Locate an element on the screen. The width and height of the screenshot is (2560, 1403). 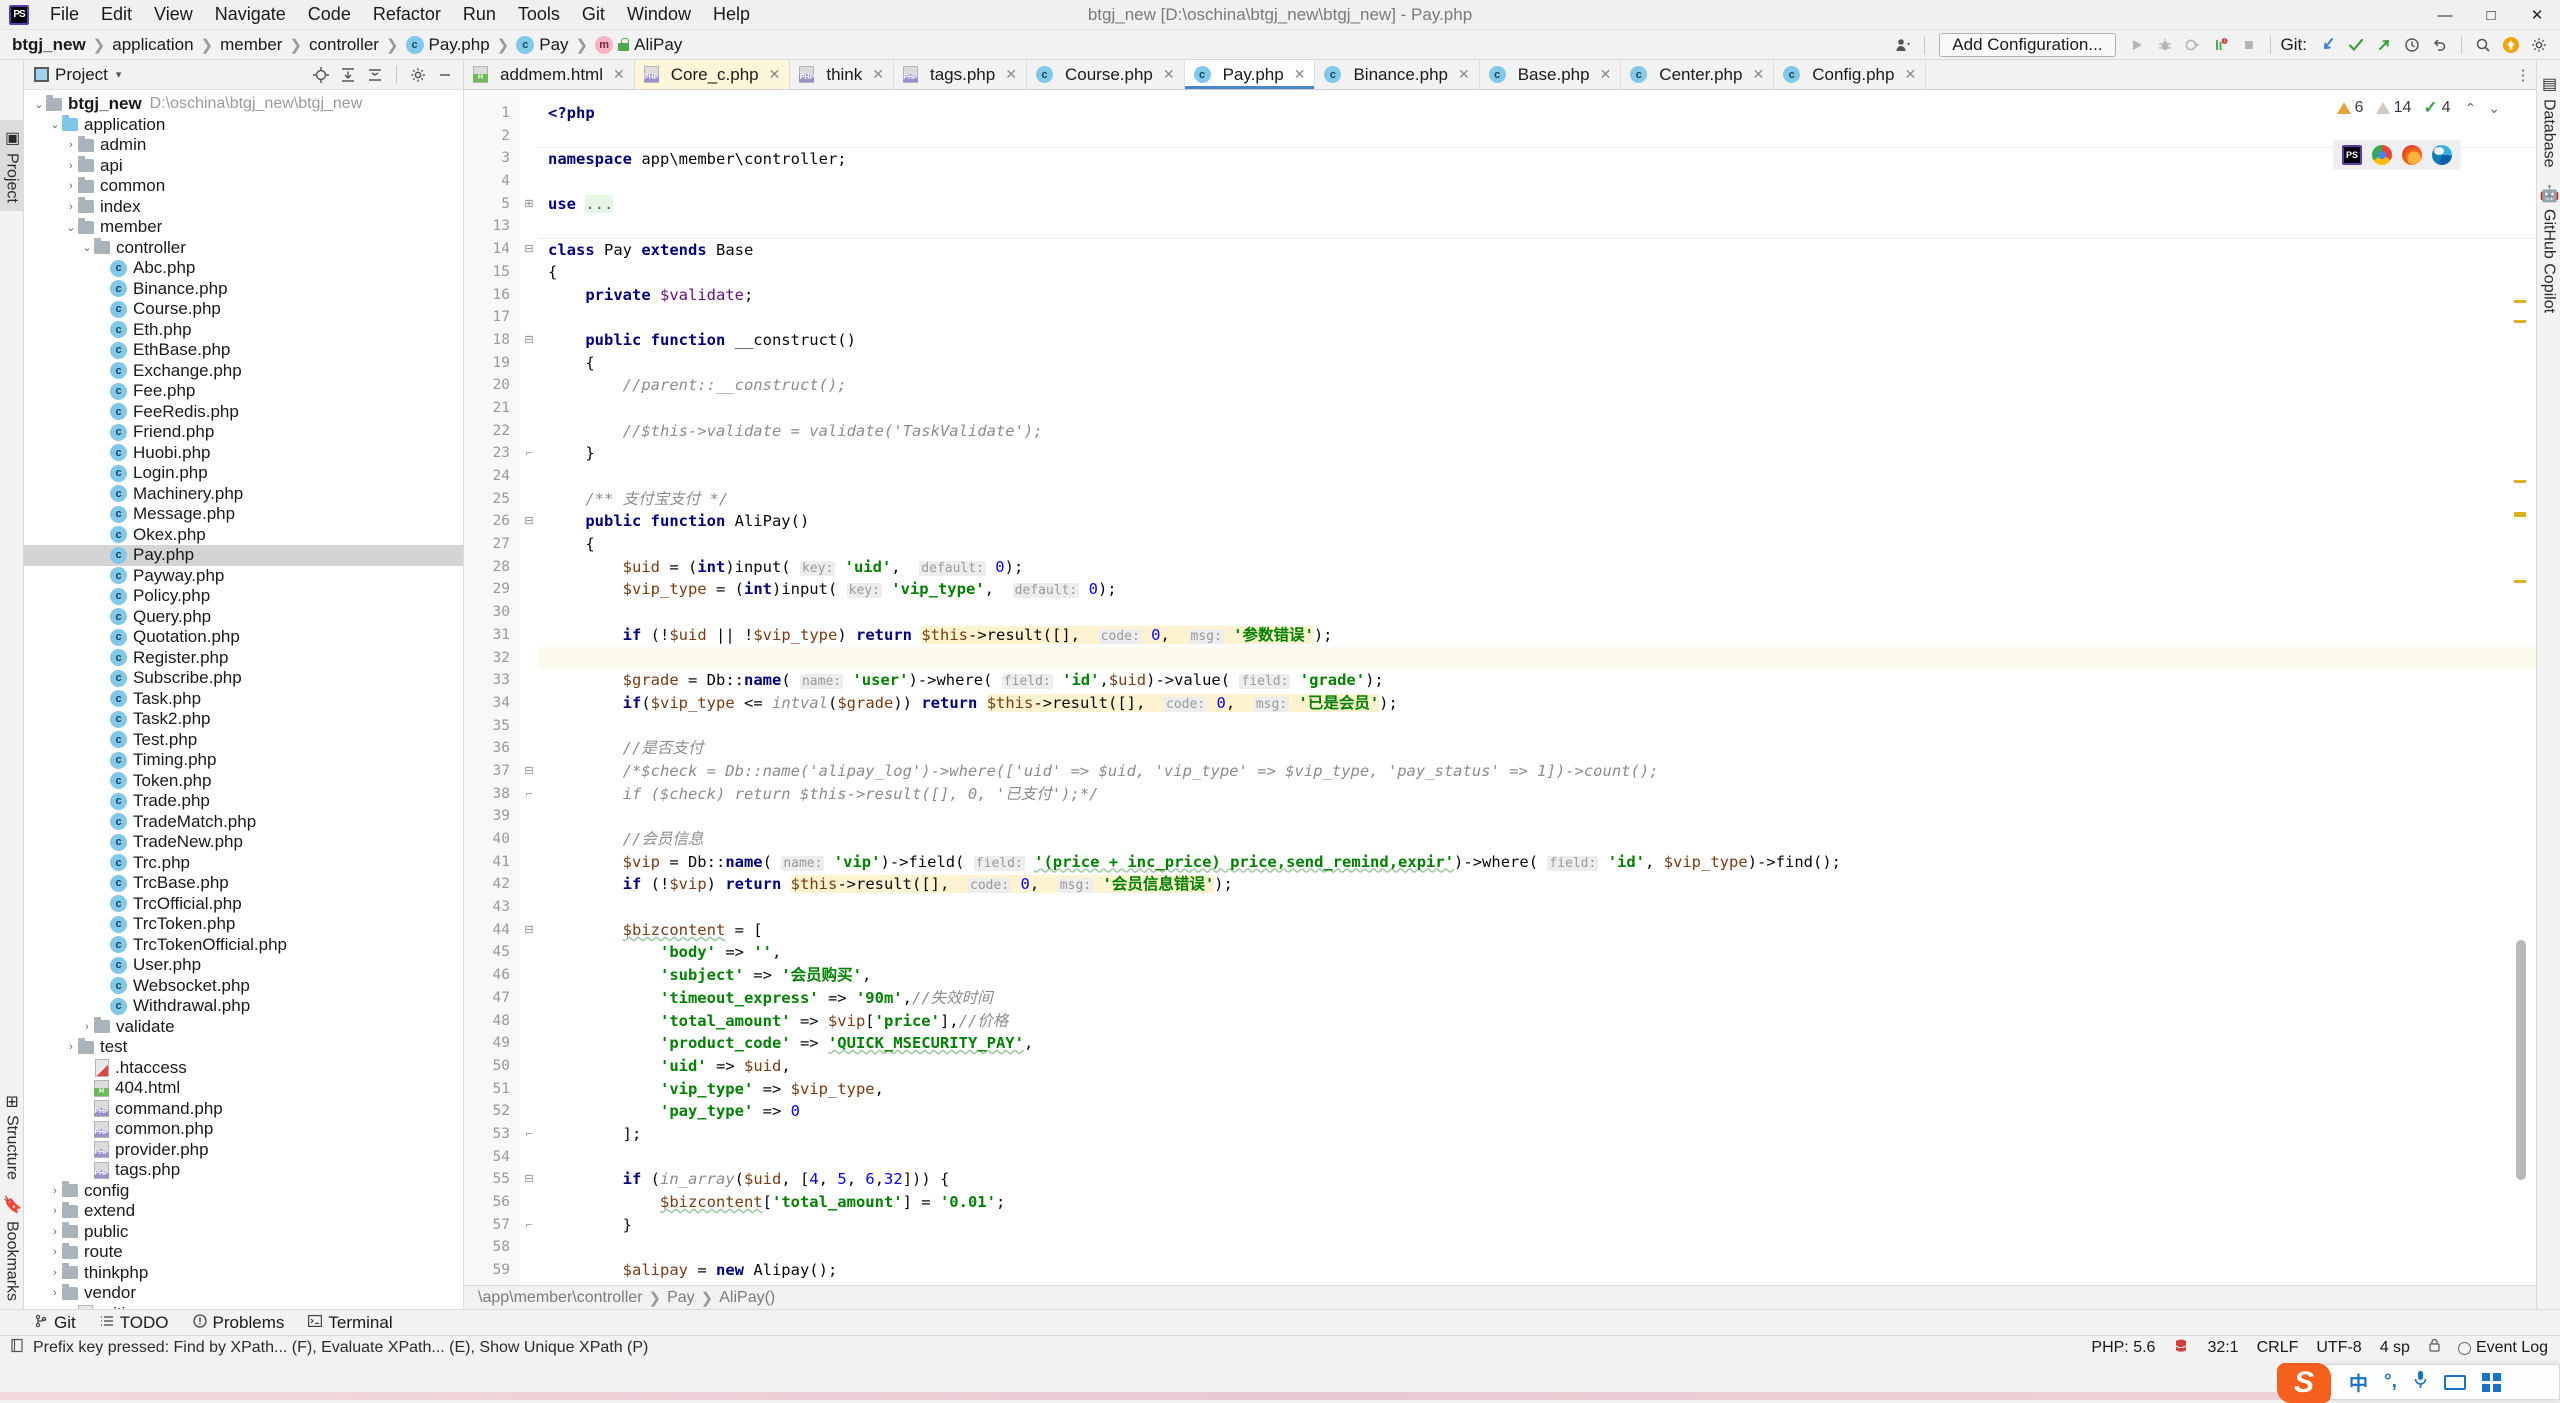
tree-node: cUser.php is located at coordinates (243, 965).